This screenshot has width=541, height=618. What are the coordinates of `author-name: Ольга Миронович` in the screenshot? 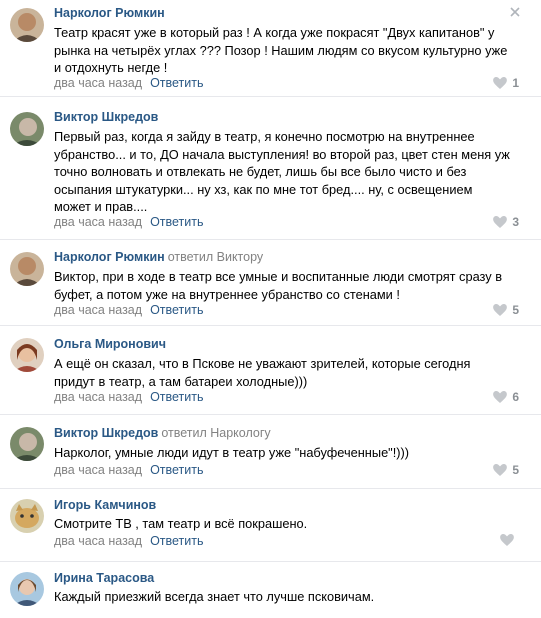 It's located at (110, 344).